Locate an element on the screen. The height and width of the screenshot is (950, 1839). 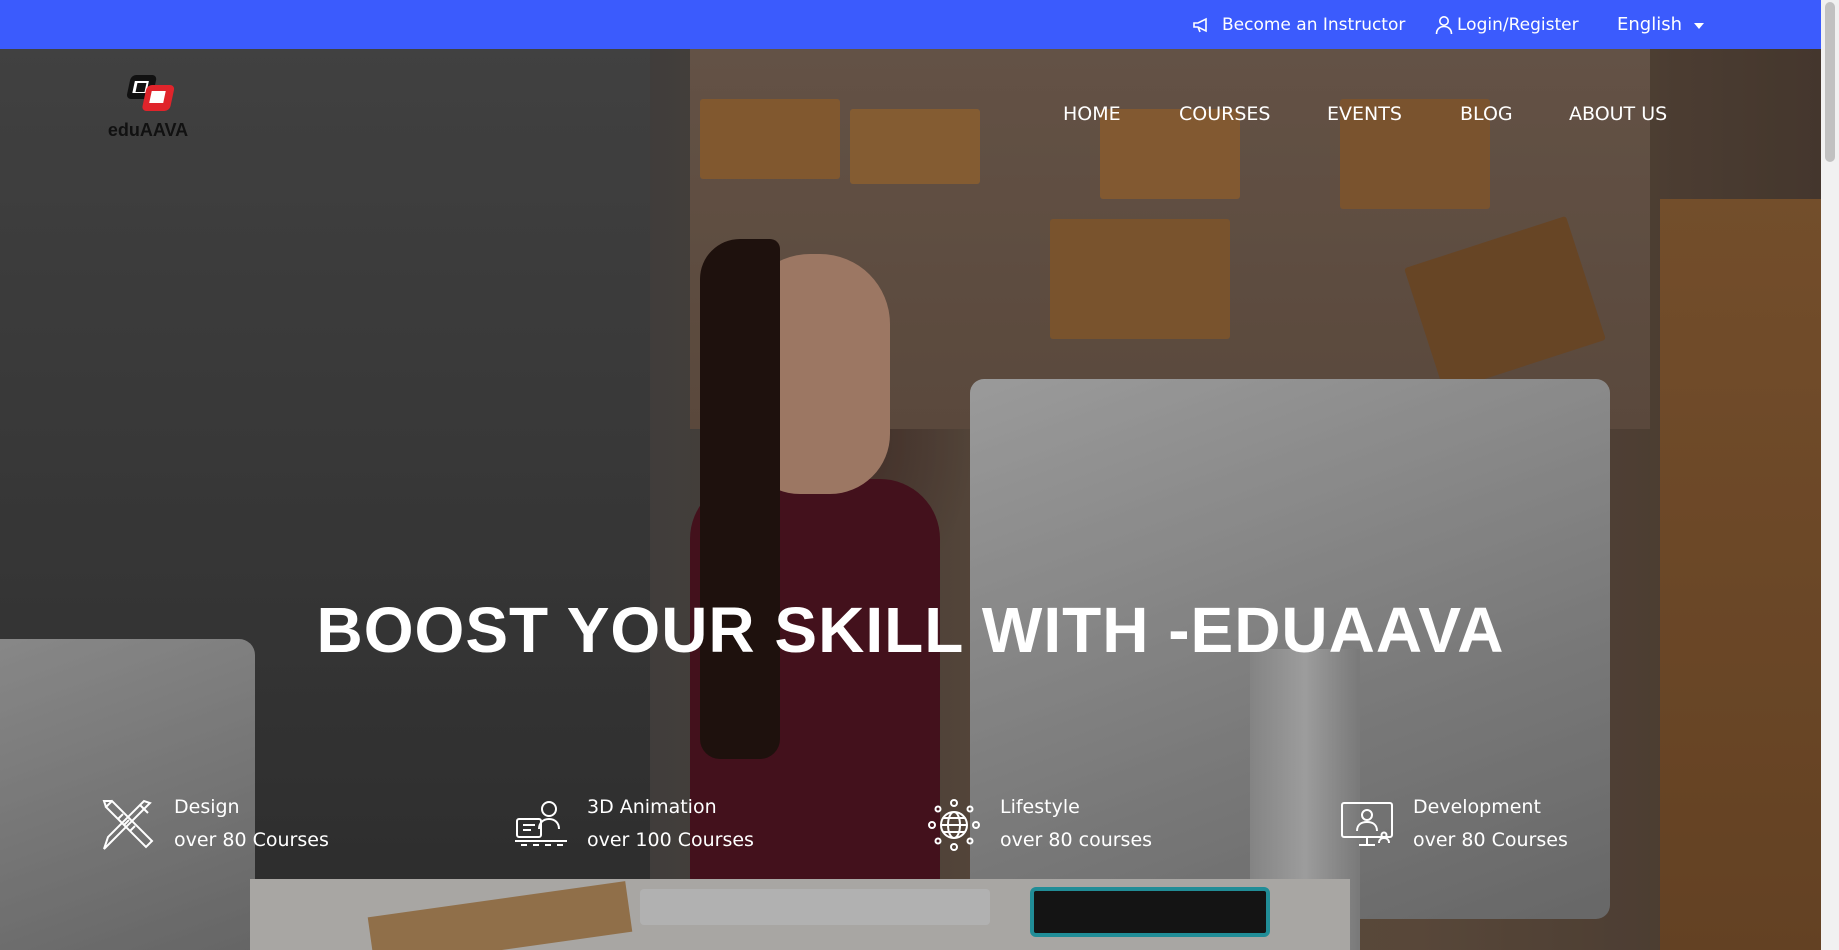
language-selector: English is located at coordinates (1660, 24).